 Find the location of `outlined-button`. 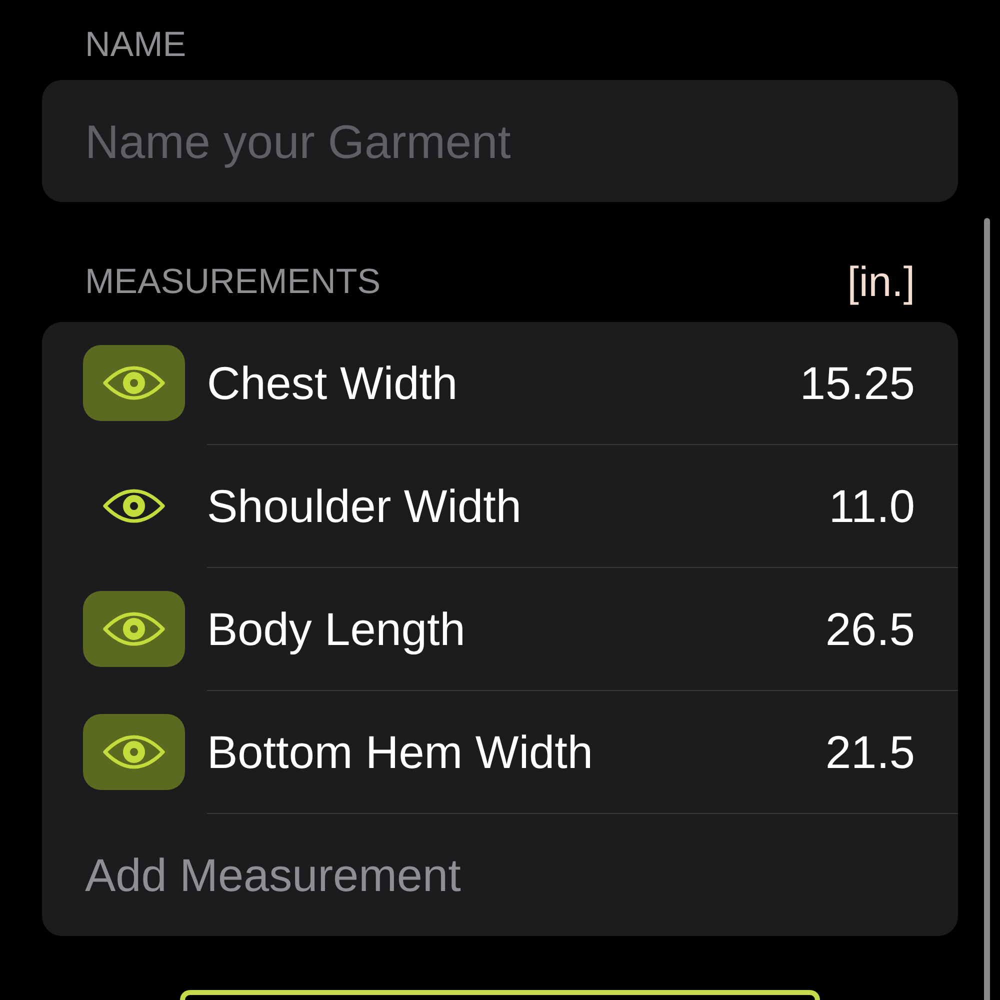

outlined-button is located at coordinates (500, 995).